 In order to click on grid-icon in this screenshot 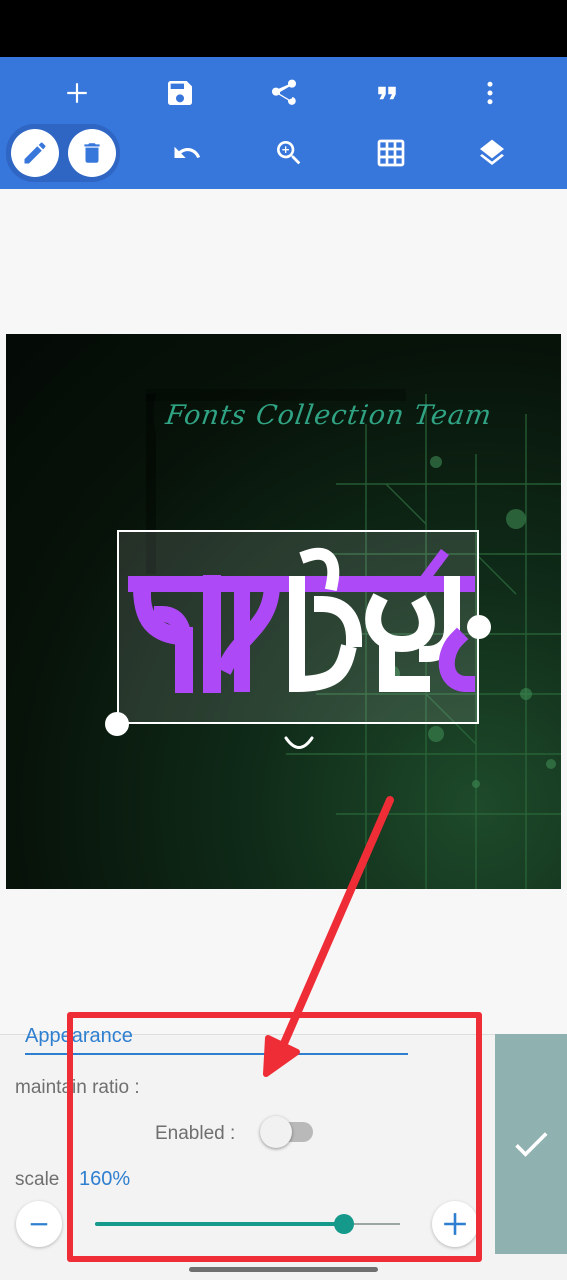, I will do `click(391, 153)`.